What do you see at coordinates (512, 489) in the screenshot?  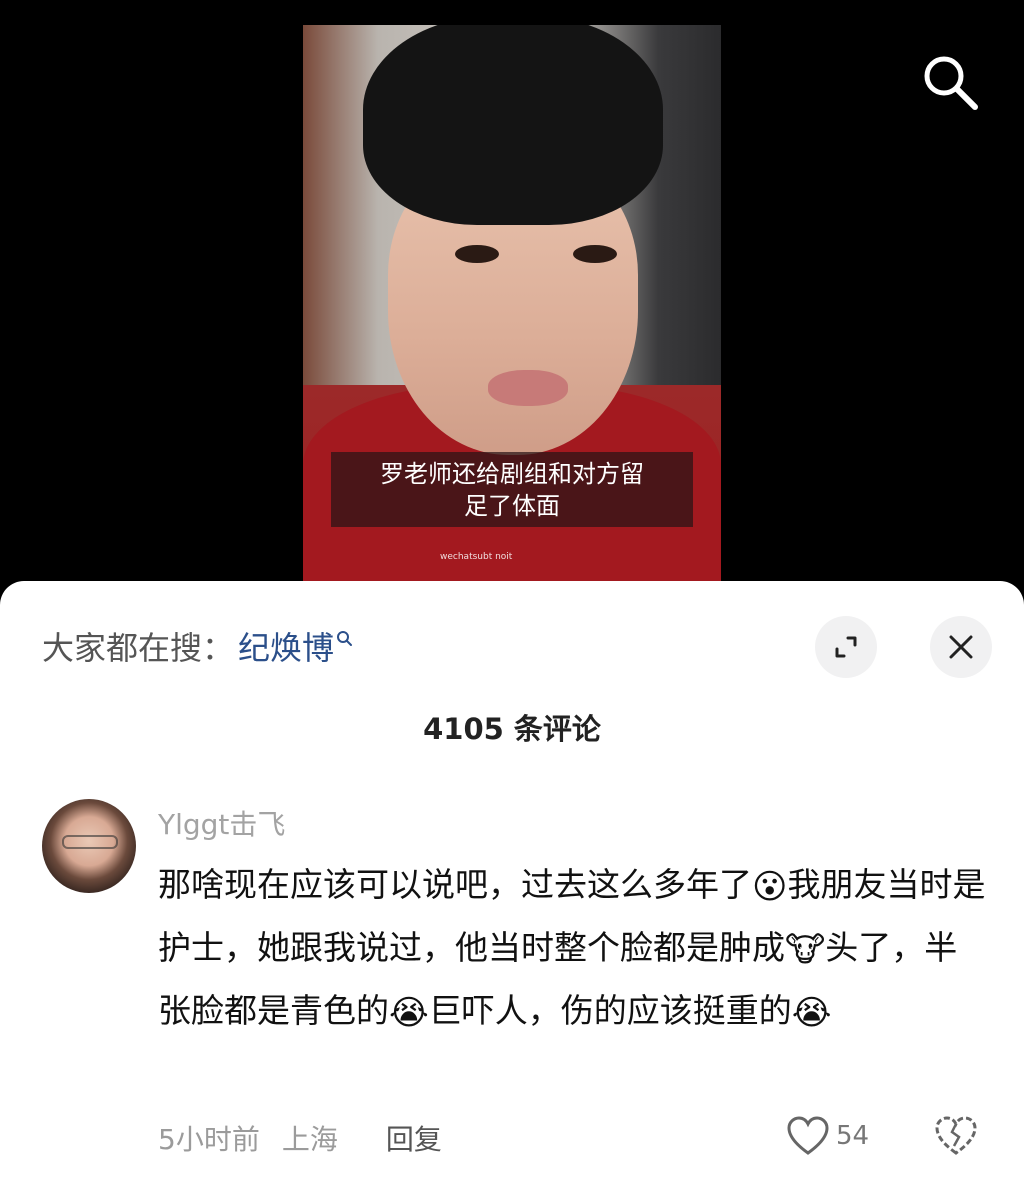 I see `video-subtitle: 罗老师还给剧组和对方留 足了体面` at bounding box center [512, 489].